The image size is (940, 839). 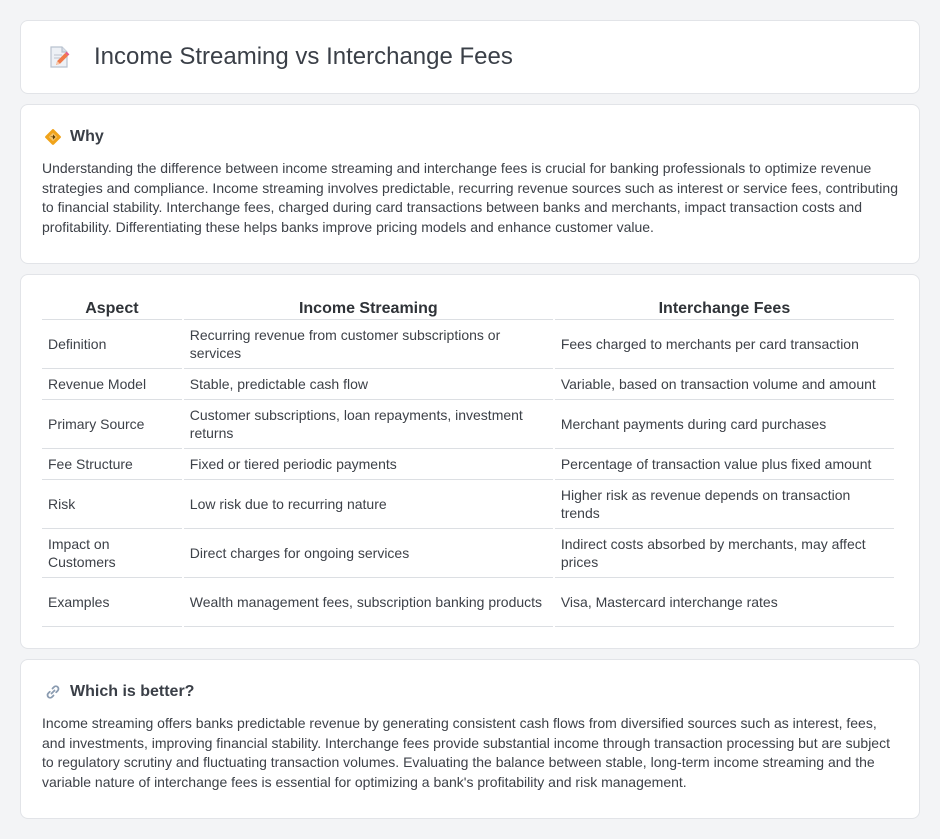 What do you see at coordinates (724, 308) in the screenshot?
I see `column-header-interchange-fees: Interchange Fees` at bounding box center [724, 308].